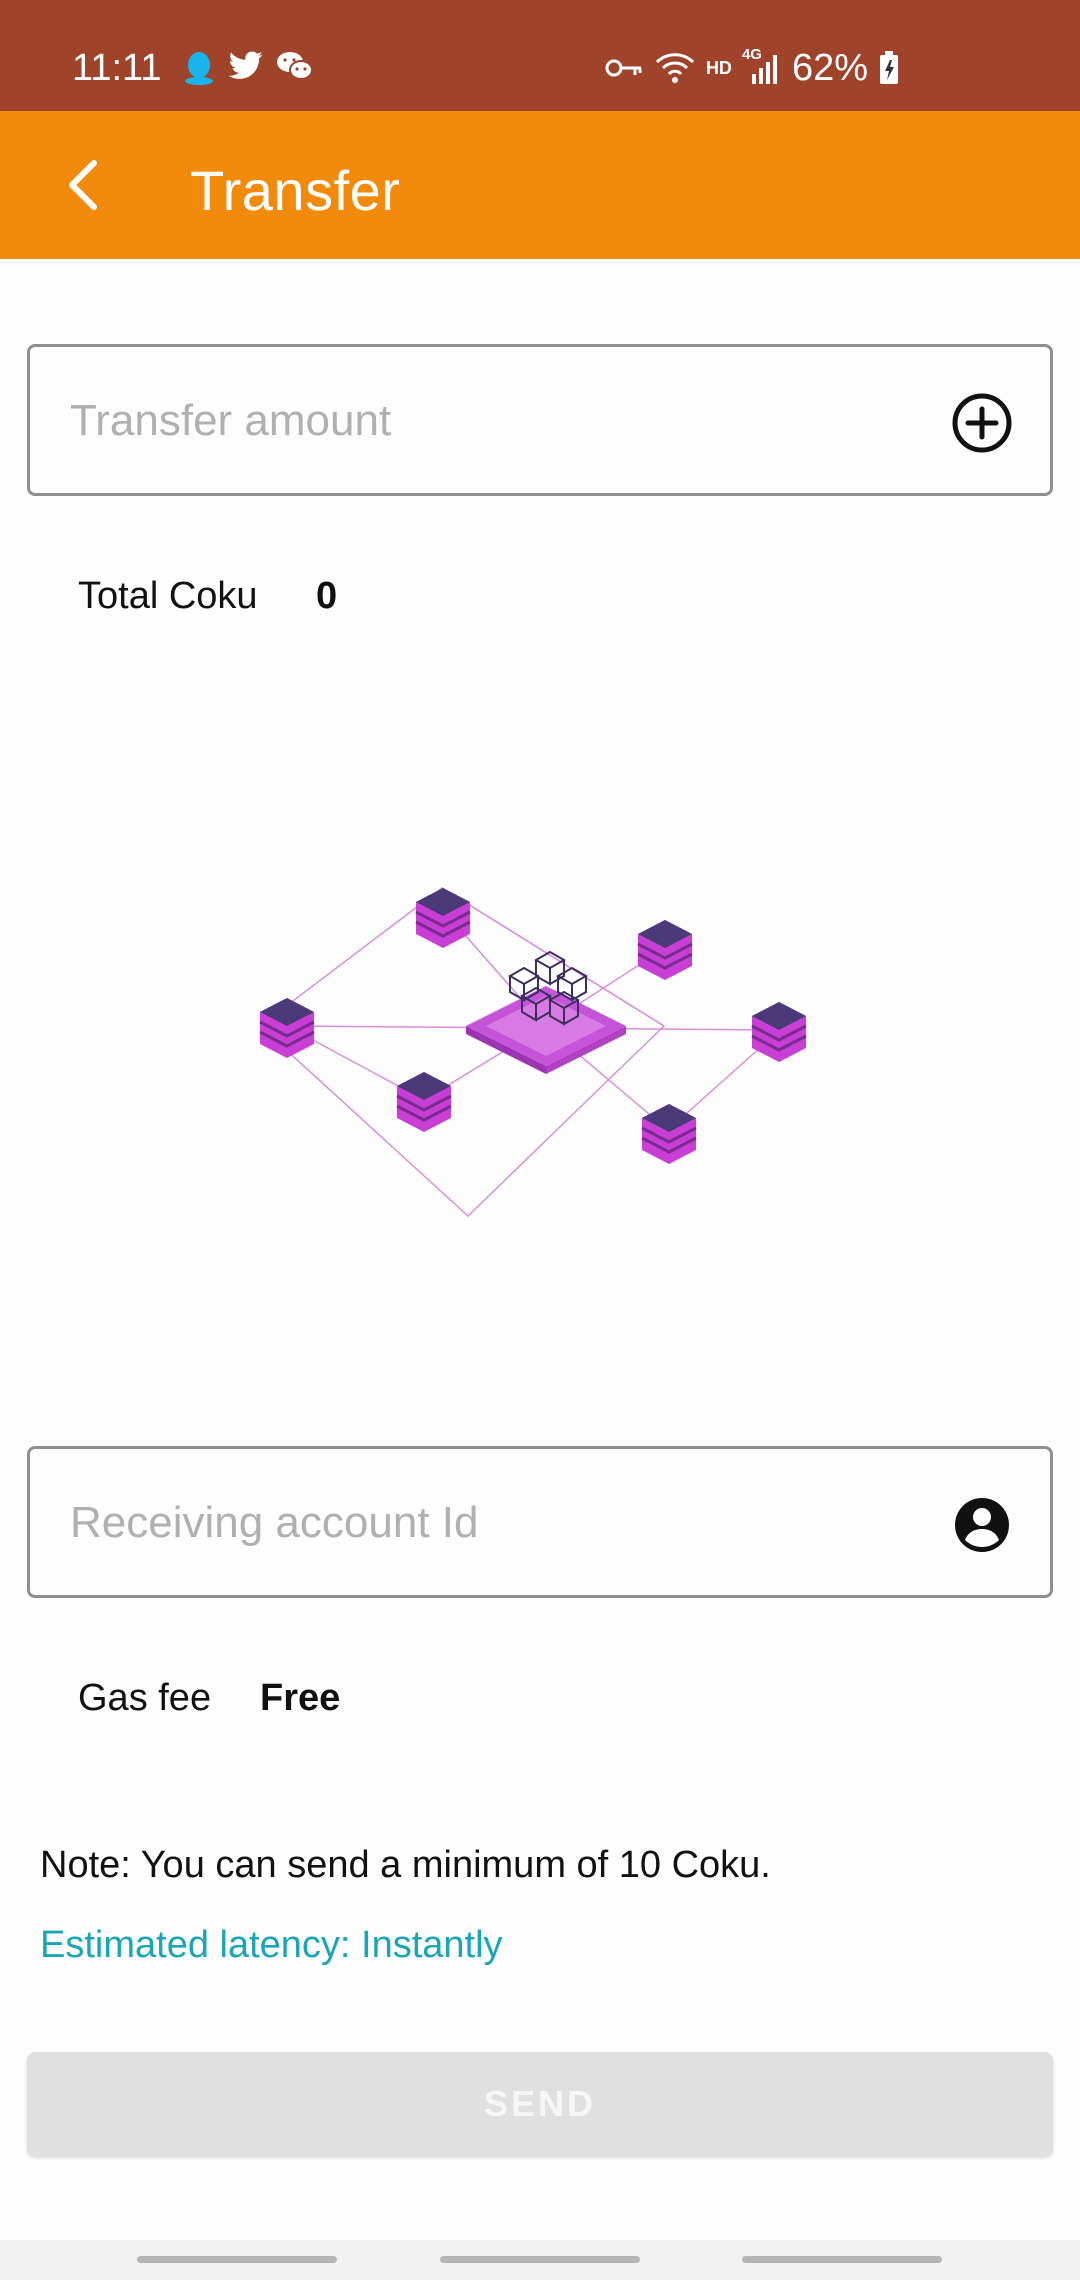  I want to click on receiving-account-field: Receiving account Id, so click(540, 1522).